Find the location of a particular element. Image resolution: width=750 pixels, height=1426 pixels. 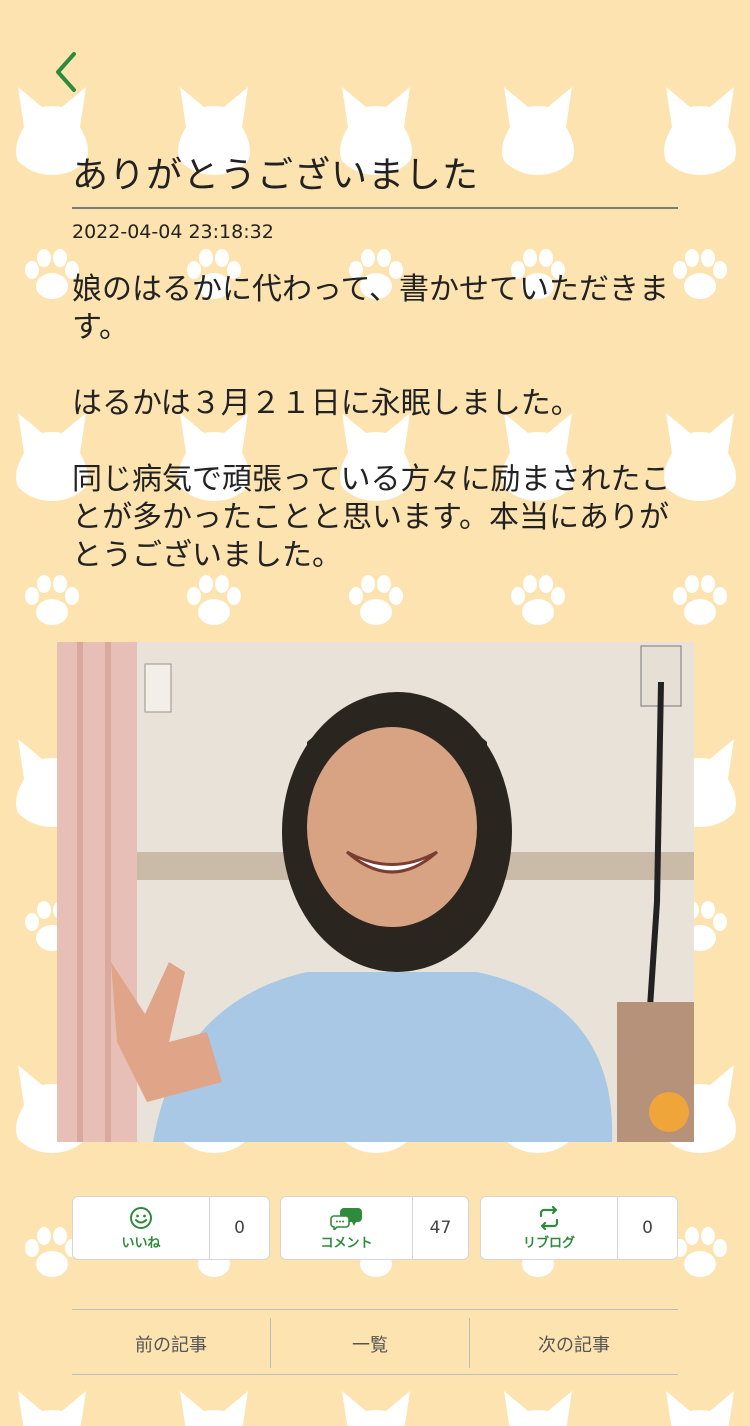

reblog-icon is located at coordinates (549, 1217).